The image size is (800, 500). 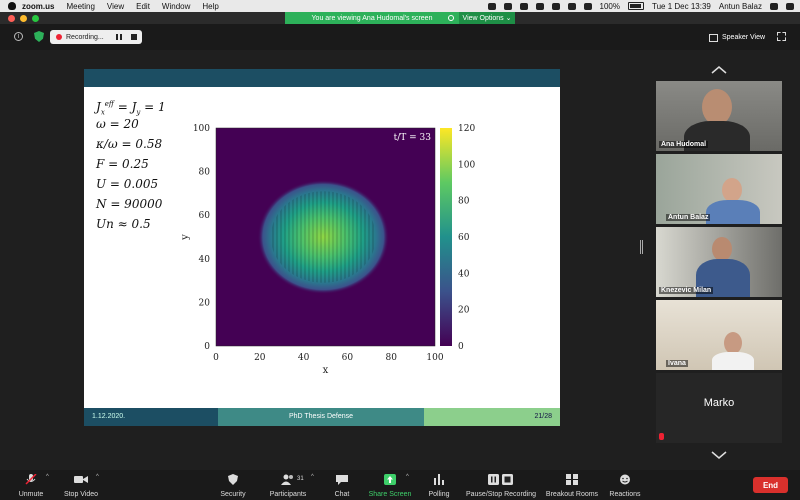 What do you see at coordinates (207, 347) in the screenshot?
I see `y-tick-label: 0` at bounding box center [207, 347].